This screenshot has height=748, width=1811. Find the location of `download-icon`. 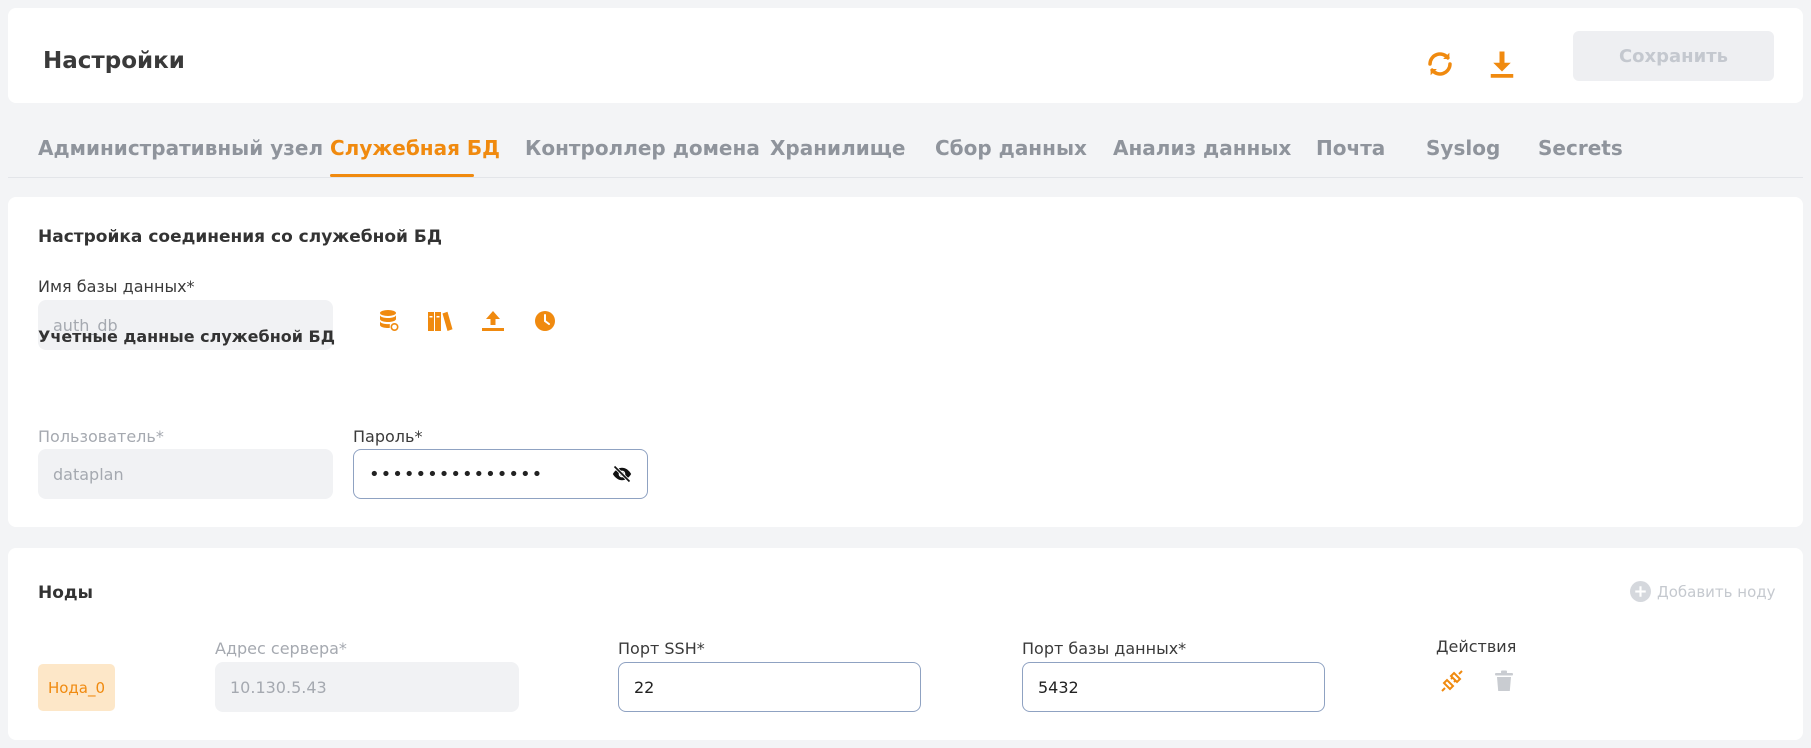

download-icon is located at coordinates (1502, 64).